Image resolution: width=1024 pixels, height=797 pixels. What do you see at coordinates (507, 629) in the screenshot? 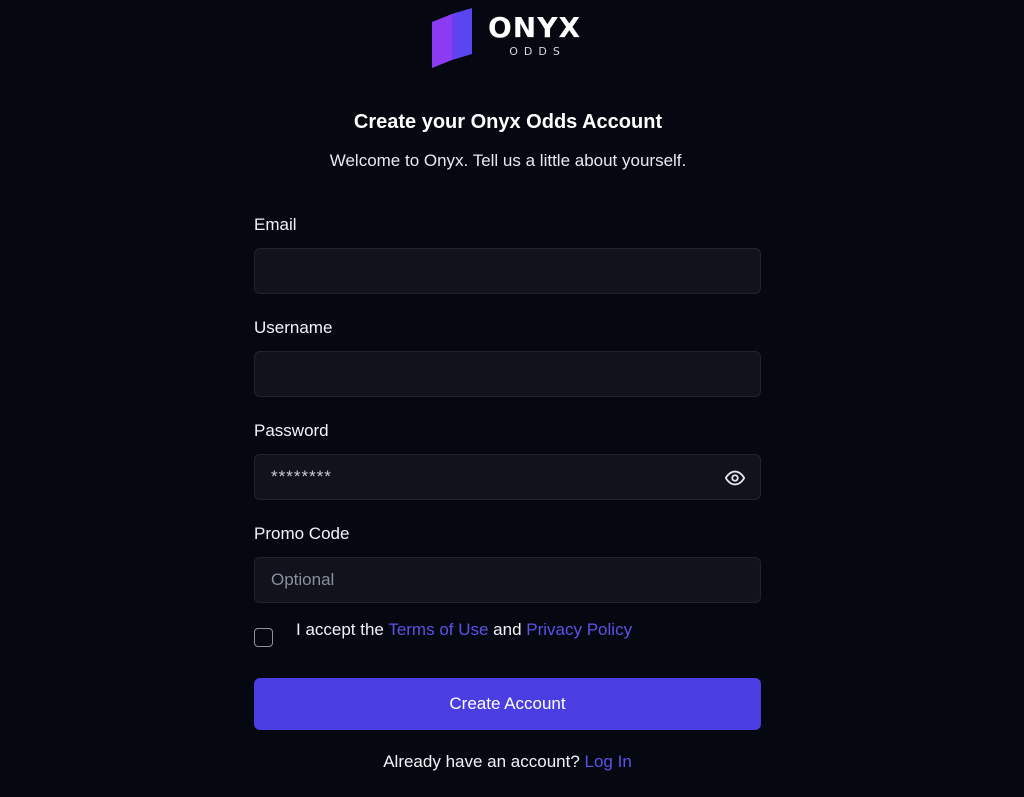
I see `terms-middle: and` at bounding box center [507, 629].